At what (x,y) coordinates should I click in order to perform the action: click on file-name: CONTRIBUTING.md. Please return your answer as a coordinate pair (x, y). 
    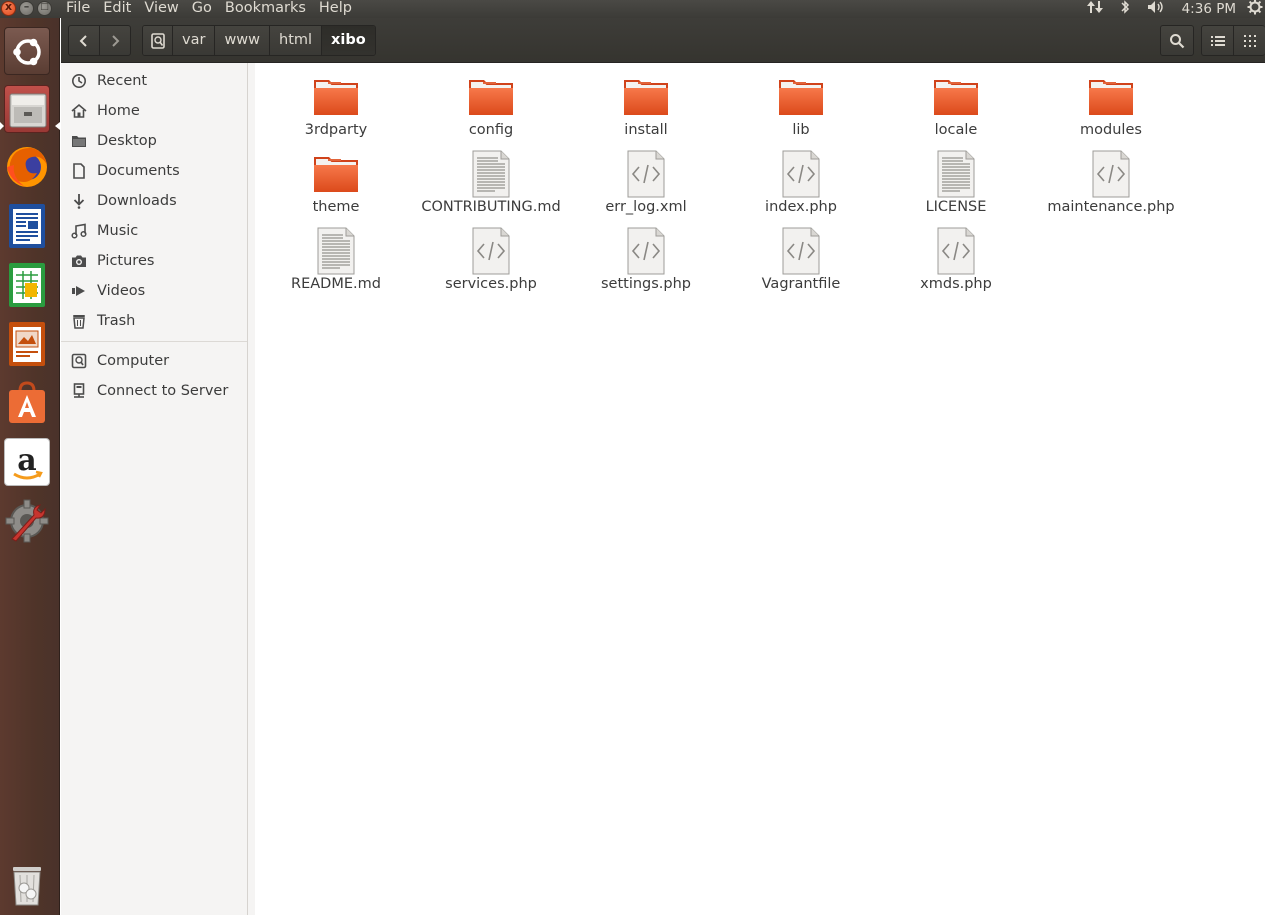
    Looking at the image, I should click on (491, 207).